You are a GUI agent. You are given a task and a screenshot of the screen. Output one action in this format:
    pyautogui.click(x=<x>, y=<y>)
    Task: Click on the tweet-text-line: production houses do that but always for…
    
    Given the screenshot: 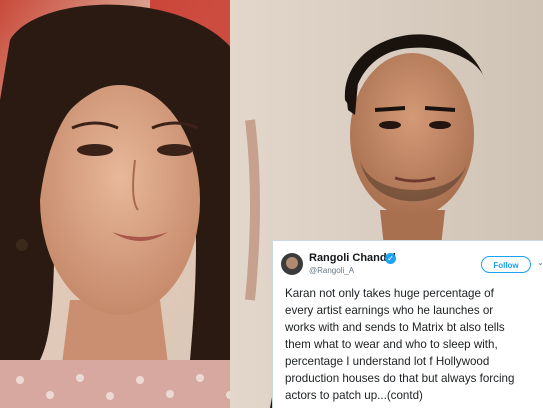 What is the action you would take?
    pyautogui.click(x=400, y=378)
    